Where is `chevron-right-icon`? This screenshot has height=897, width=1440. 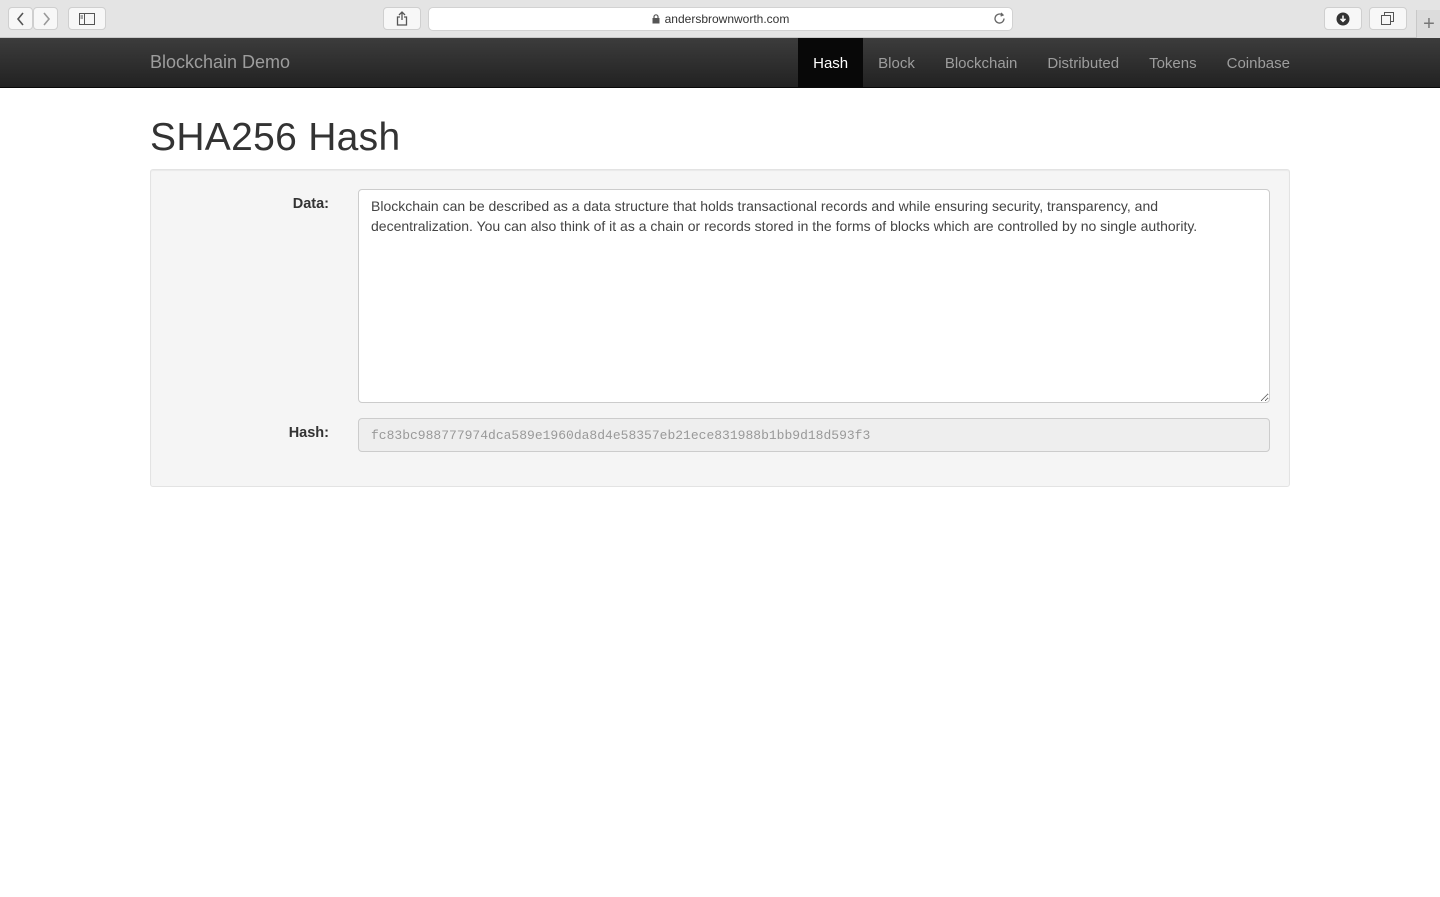
chevron-right-icon is located at coordinates (46, 18).